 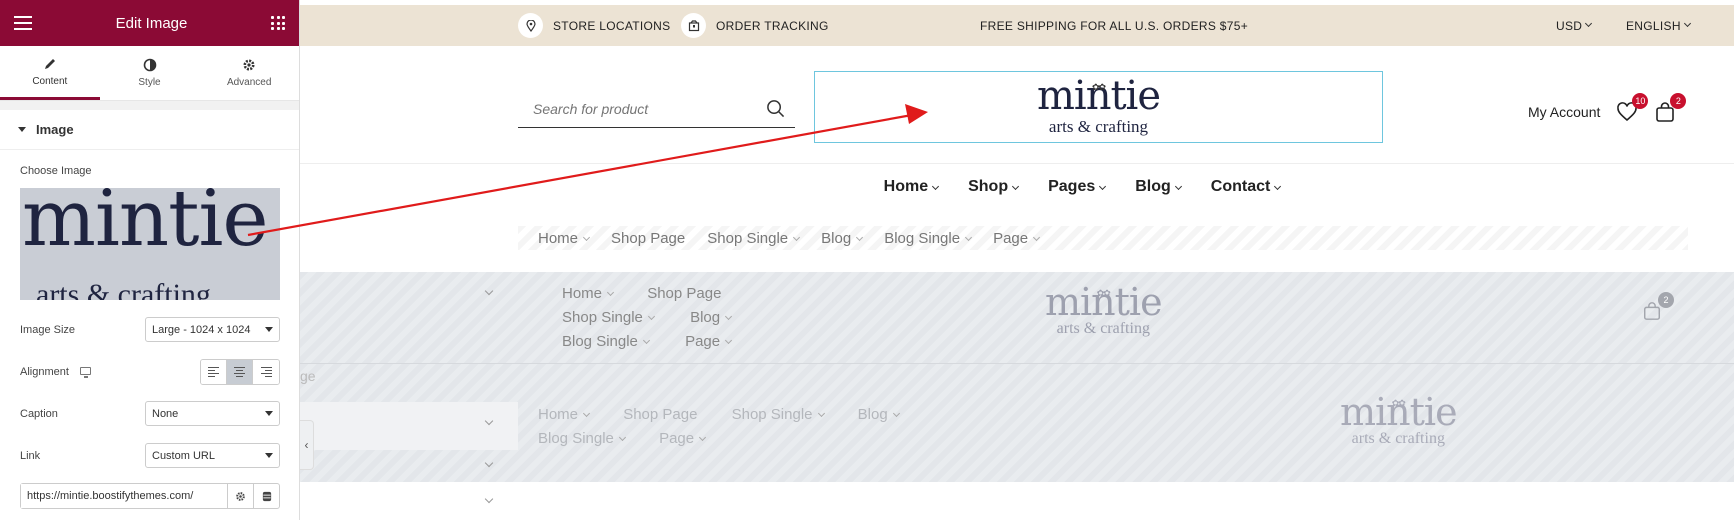 I want to click on nav-item-label: Contact, so click(x=1240, y=186).